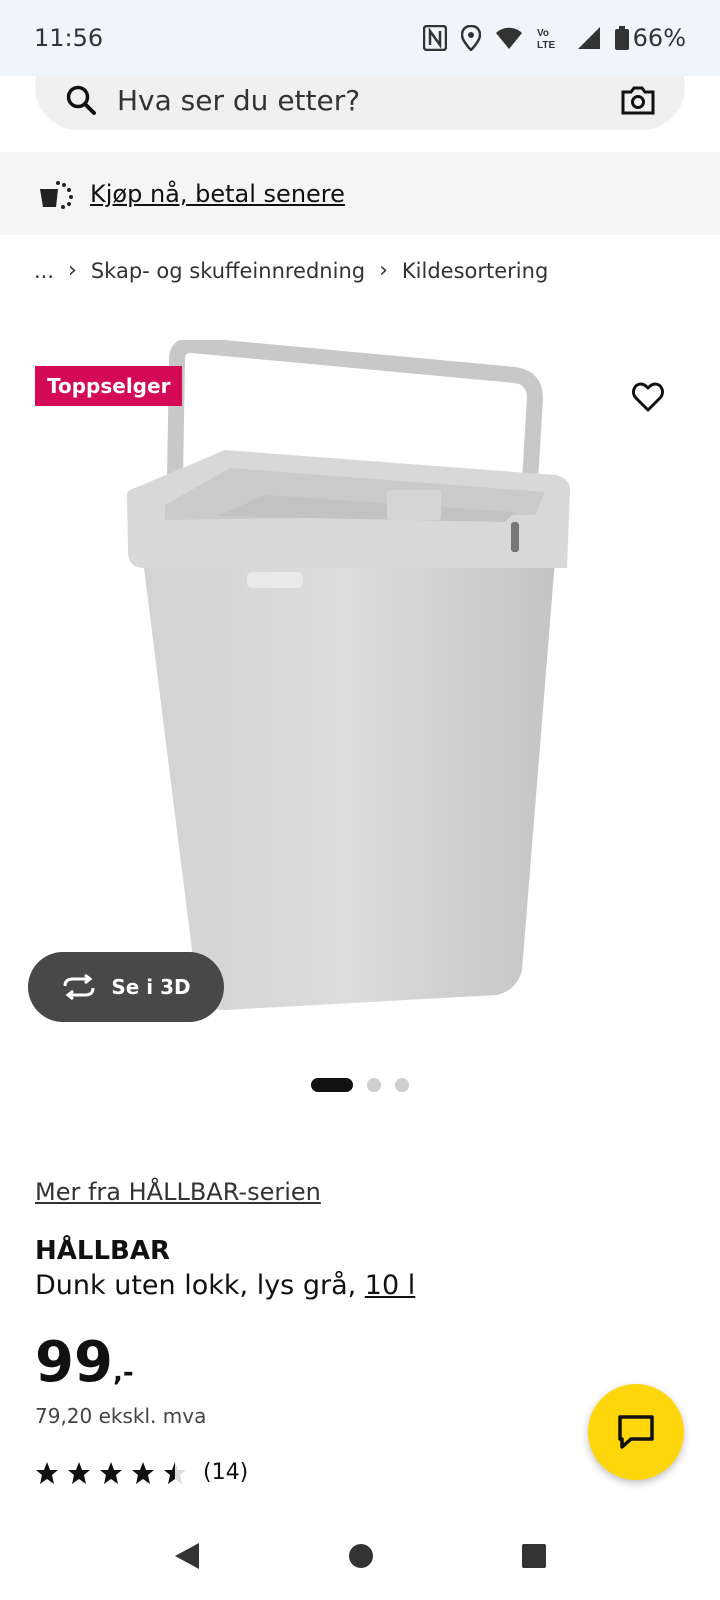  What do you see at coordinates (121, 1416) in the screenshot?
I see `price-excl-vat: 79,20 ekskl. mva` at bounding box center [121, 1416].